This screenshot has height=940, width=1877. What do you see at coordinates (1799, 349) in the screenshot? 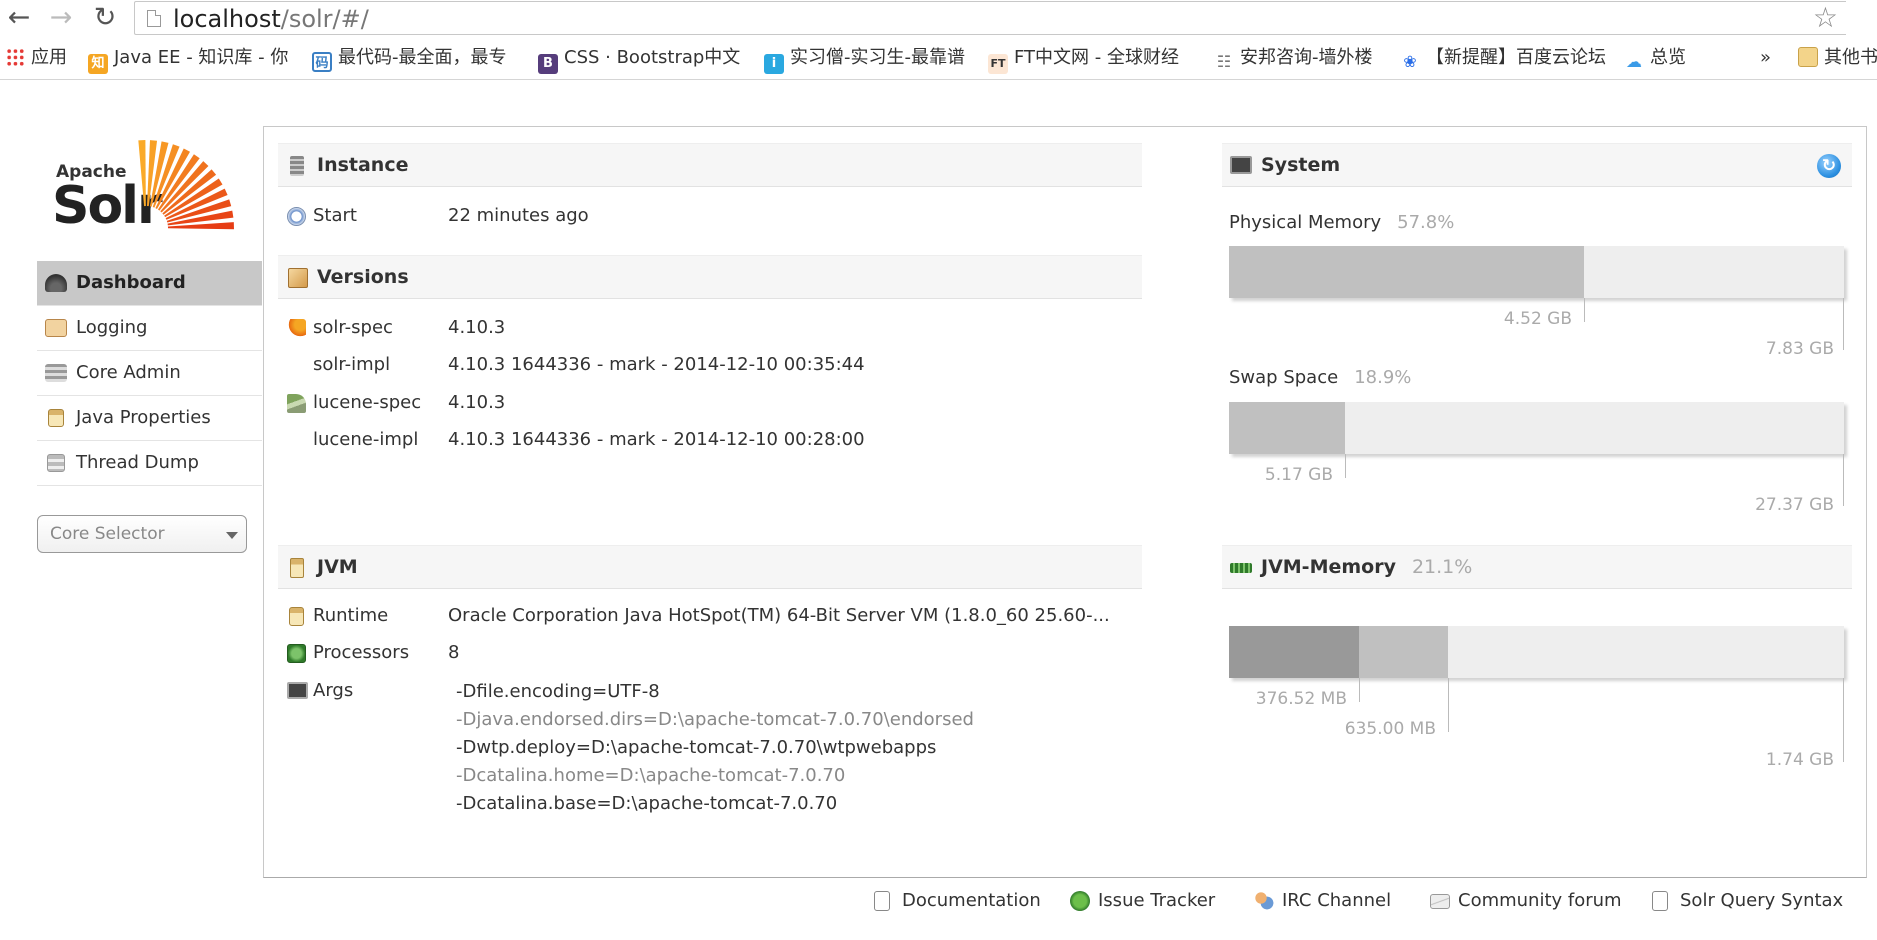
I see `physical-total-value: 7.83 GB` at bounding box center [1799, 349].